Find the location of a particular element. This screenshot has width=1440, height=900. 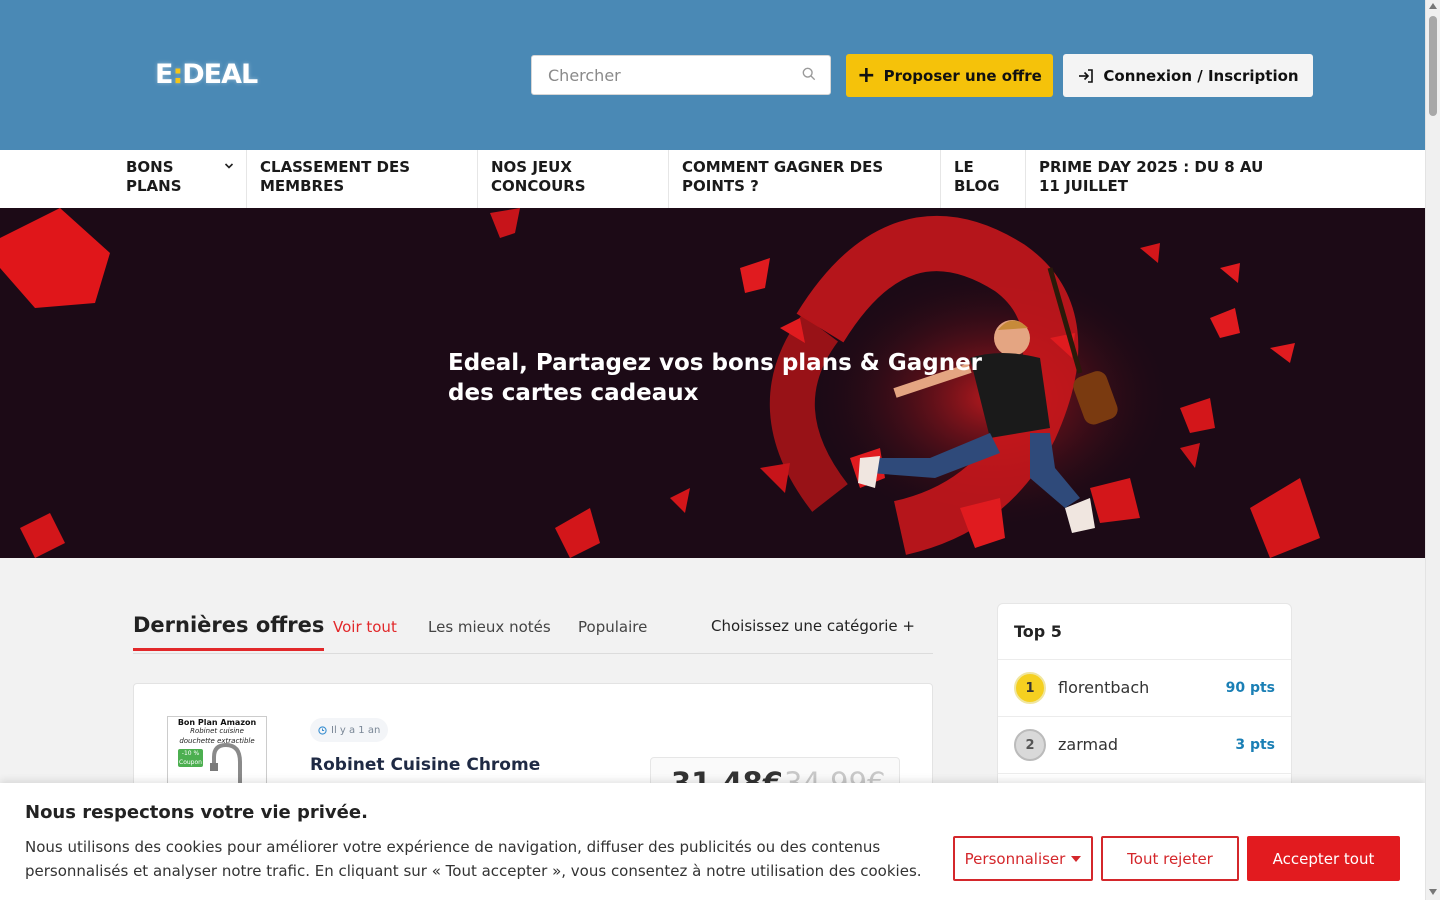

member-name: zarmad is located at coordinates (1088, 744).